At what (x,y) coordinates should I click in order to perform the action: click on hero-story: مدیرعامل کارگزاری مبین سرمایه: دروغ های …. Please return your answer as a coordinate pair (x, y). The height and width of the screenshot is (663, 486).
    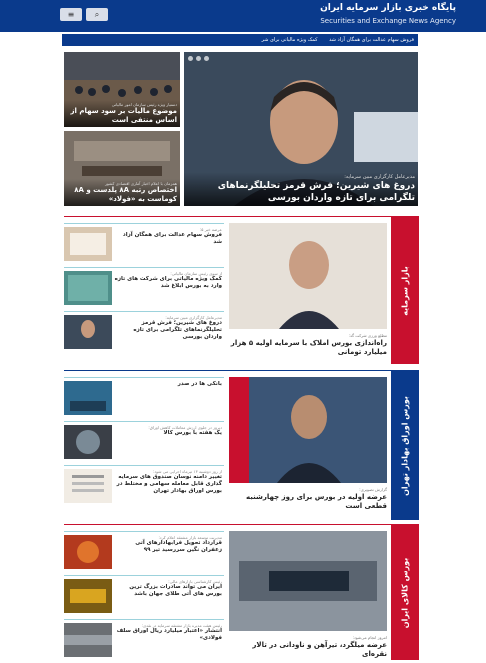
    Looking at the image, I should click on (301, 129).